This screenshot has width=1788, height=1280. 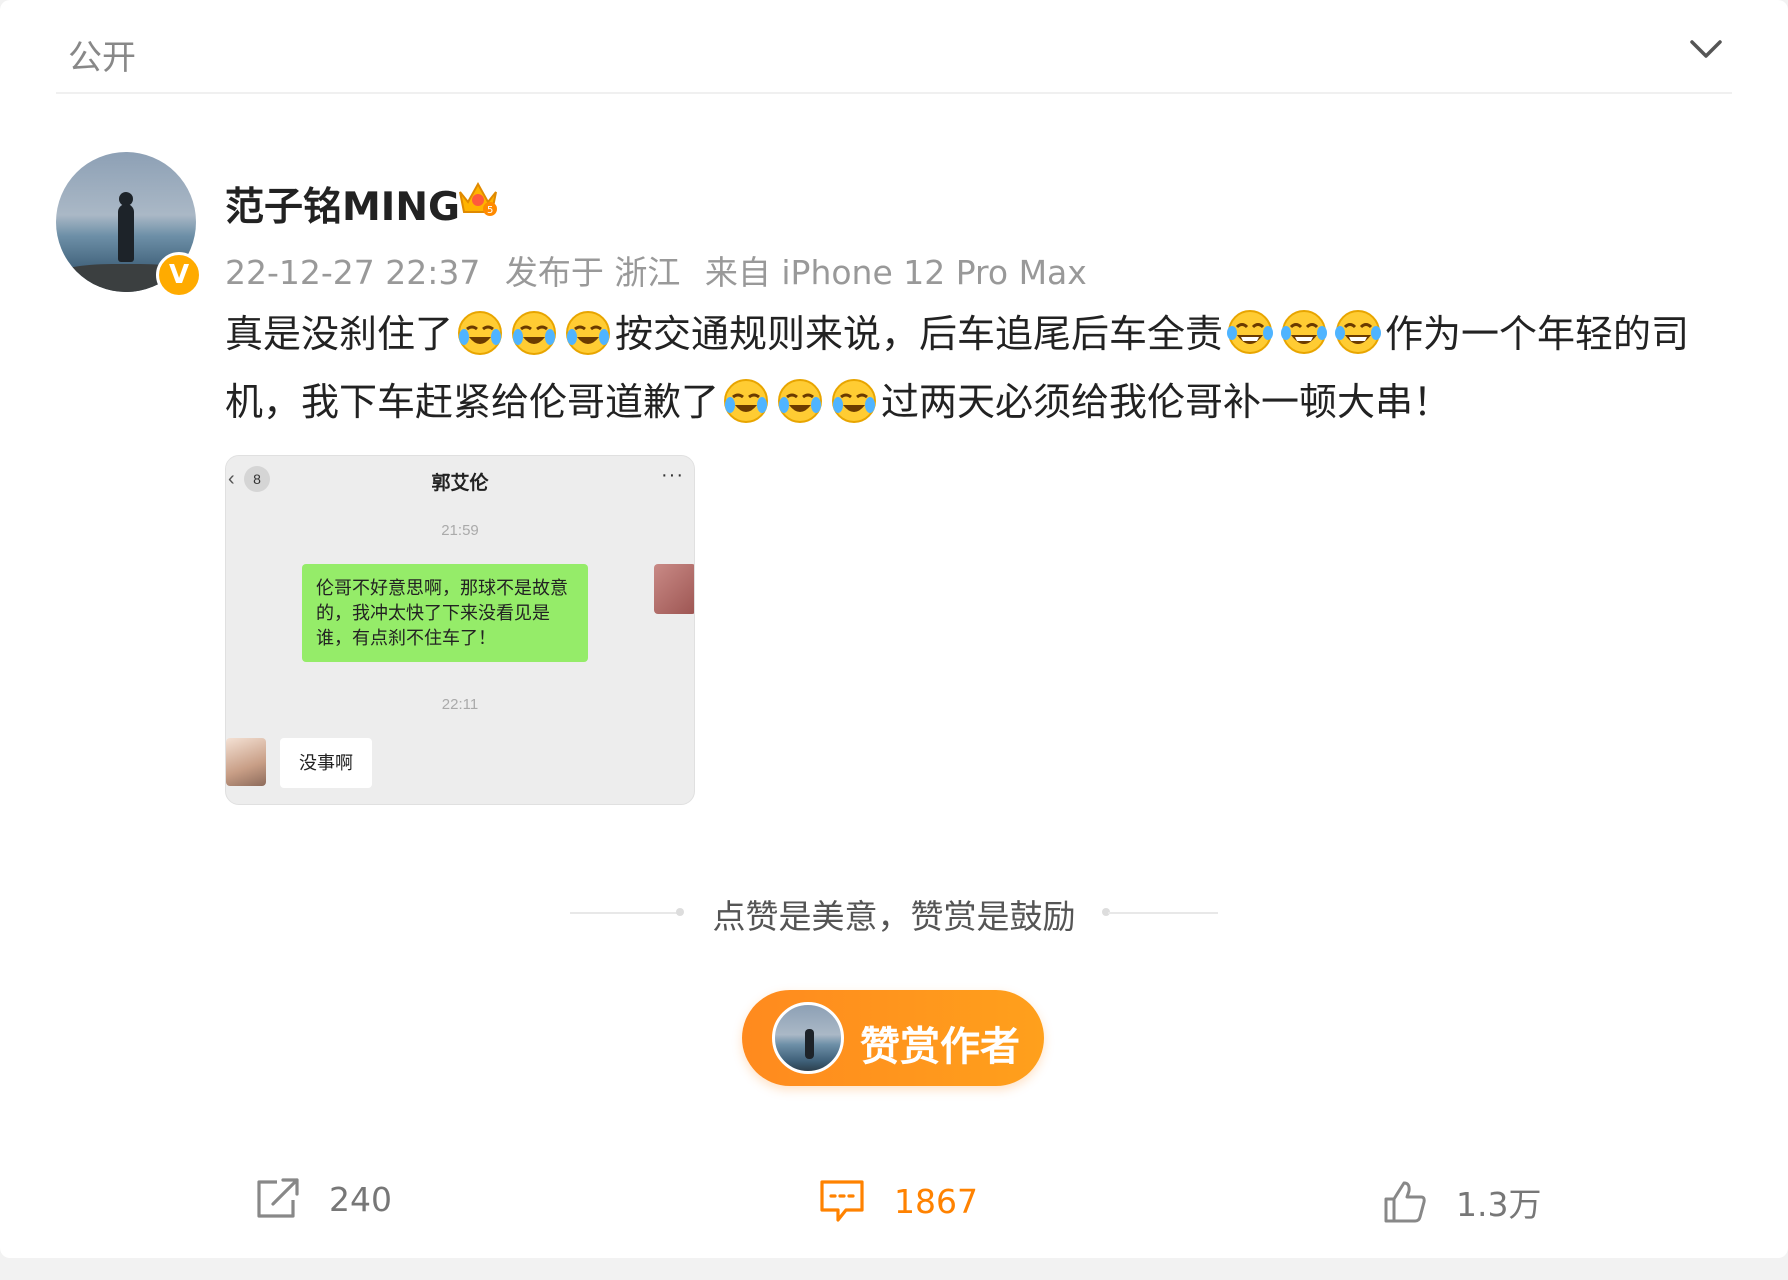 What do you see at coordinates (460, 483) in the screenshot?
I see `chat-contact-name: 郭艾伦` at bounding box center [460, 483].